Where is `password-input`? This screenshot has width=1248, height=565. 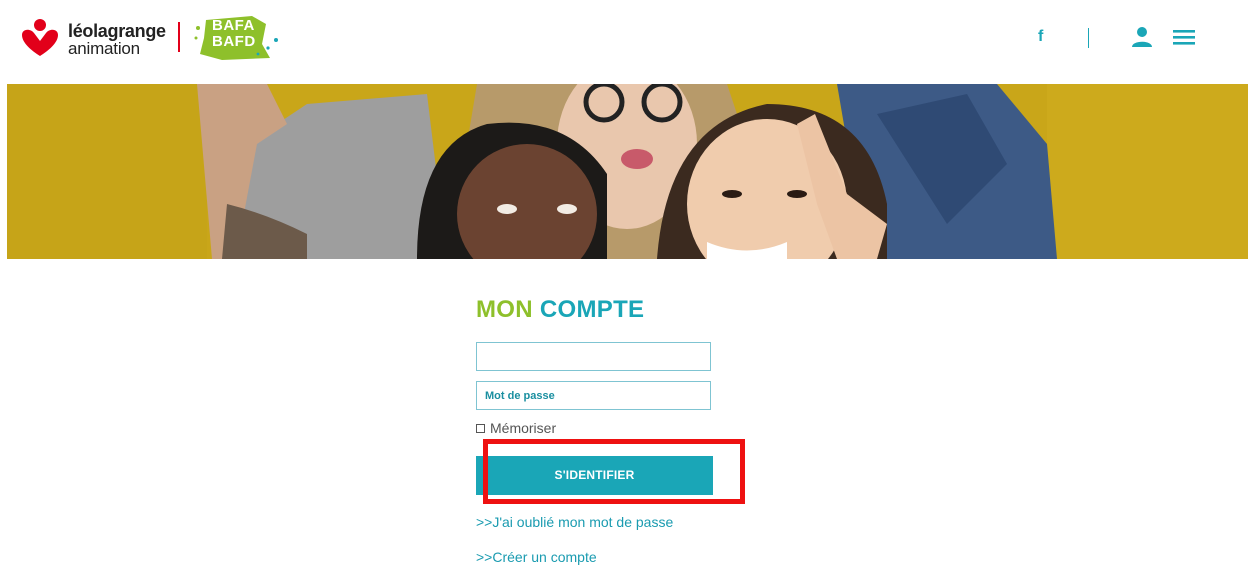 password-input is located at coordinates (593, 395).